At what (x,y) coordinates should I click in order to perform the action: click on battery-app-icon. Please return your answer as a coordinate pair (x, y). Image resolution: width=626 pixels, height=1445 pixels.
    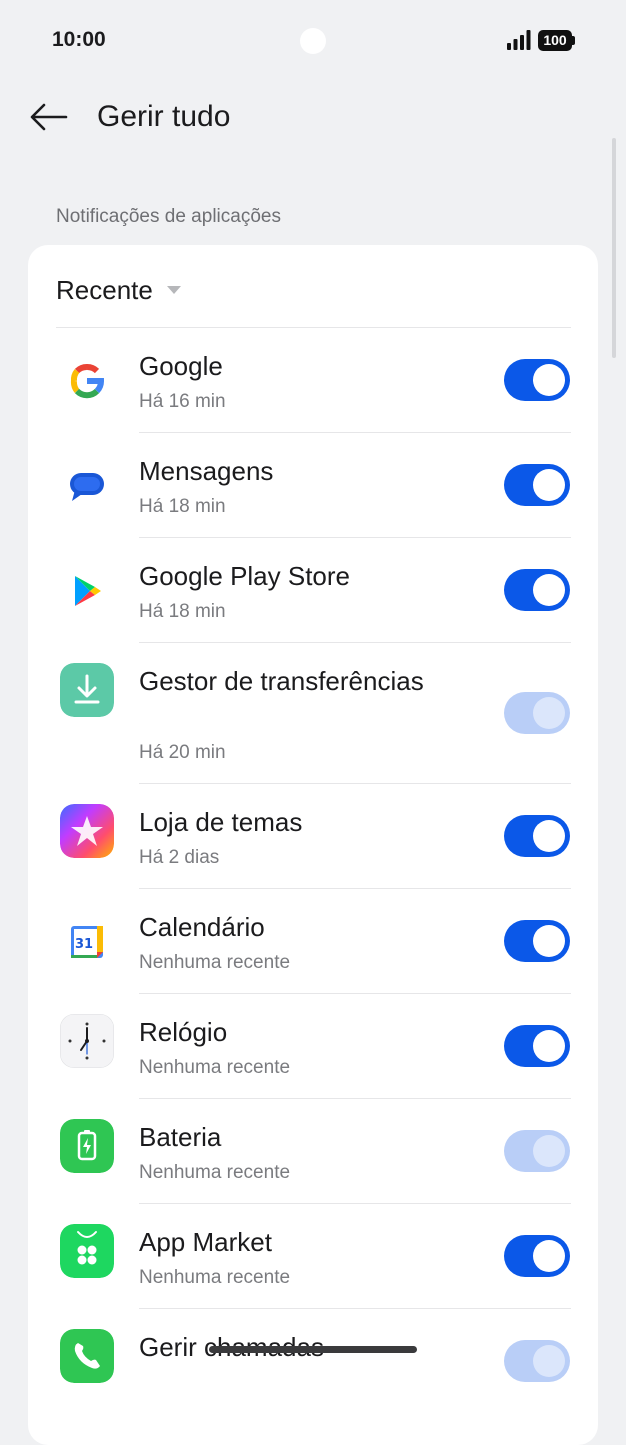
    Looking at the image, I should click on (87, 1146).